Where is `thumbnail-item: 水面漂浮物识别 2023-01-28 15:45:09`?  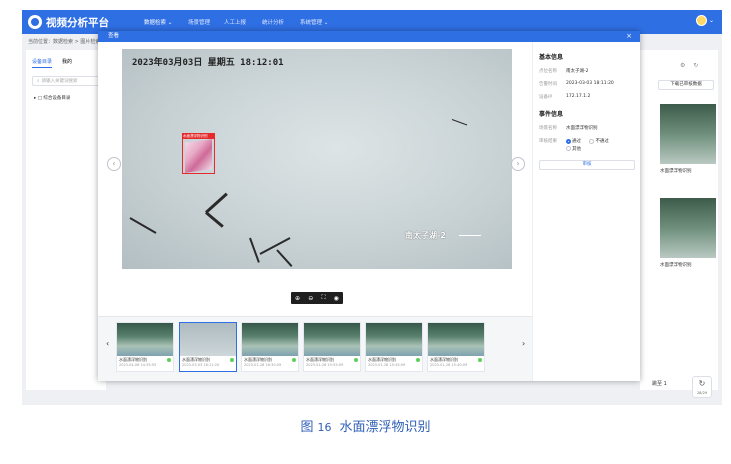 thumbnail-item: 水面漂浮物识别 2023-01-28 15:45:09 is located at coordinates (394, 347).